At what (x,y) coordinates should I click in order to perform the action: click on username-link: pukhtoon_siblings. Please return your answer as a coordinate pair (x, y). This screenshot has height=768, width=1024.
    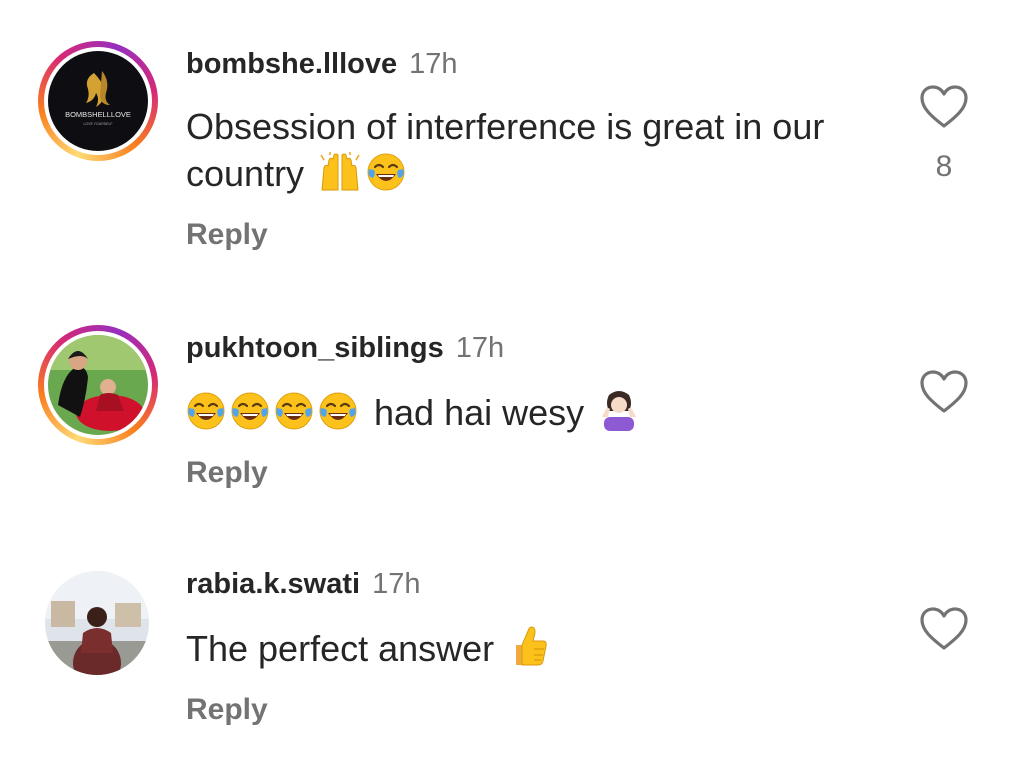
    Looking at the image, I should click on (315, 348).